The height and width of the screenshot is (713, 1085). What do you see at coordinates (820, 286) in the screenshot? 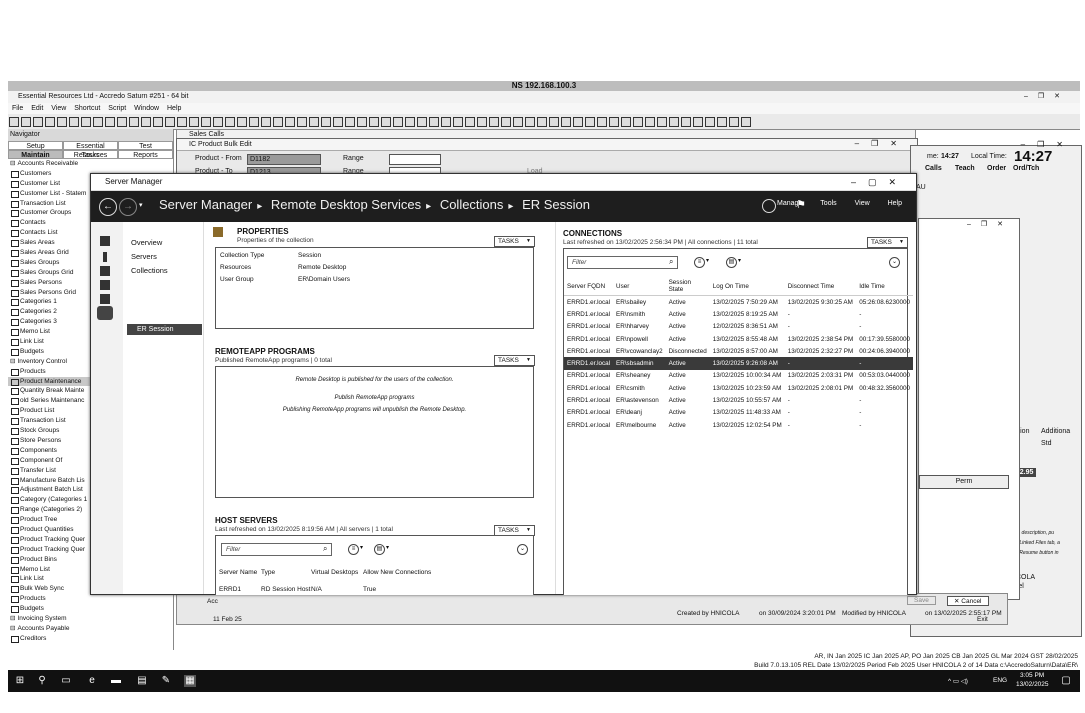
I see `col-disconnect-time: Disconnect Time` at bounding box center [820, 286].